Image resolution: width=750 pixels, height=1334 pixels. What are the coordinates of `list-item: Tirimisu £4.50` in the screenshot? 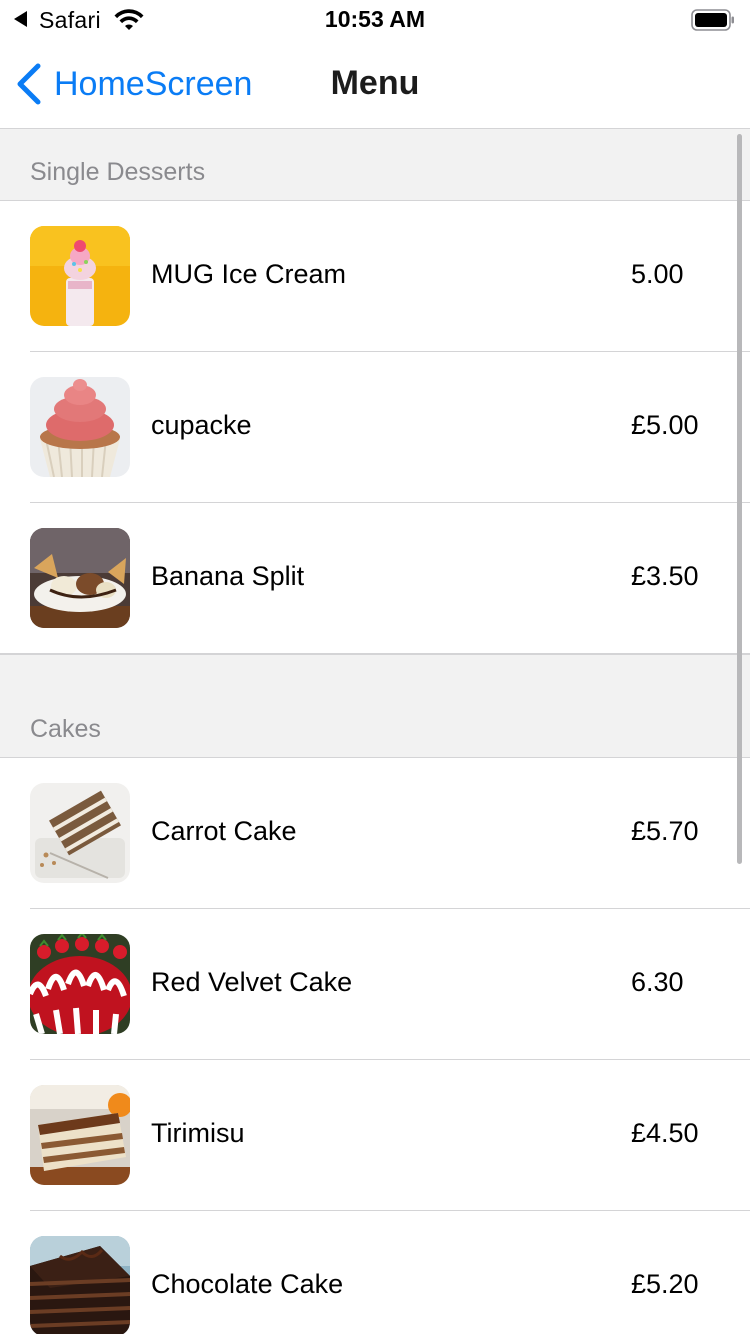 It's located at (375, 1135).